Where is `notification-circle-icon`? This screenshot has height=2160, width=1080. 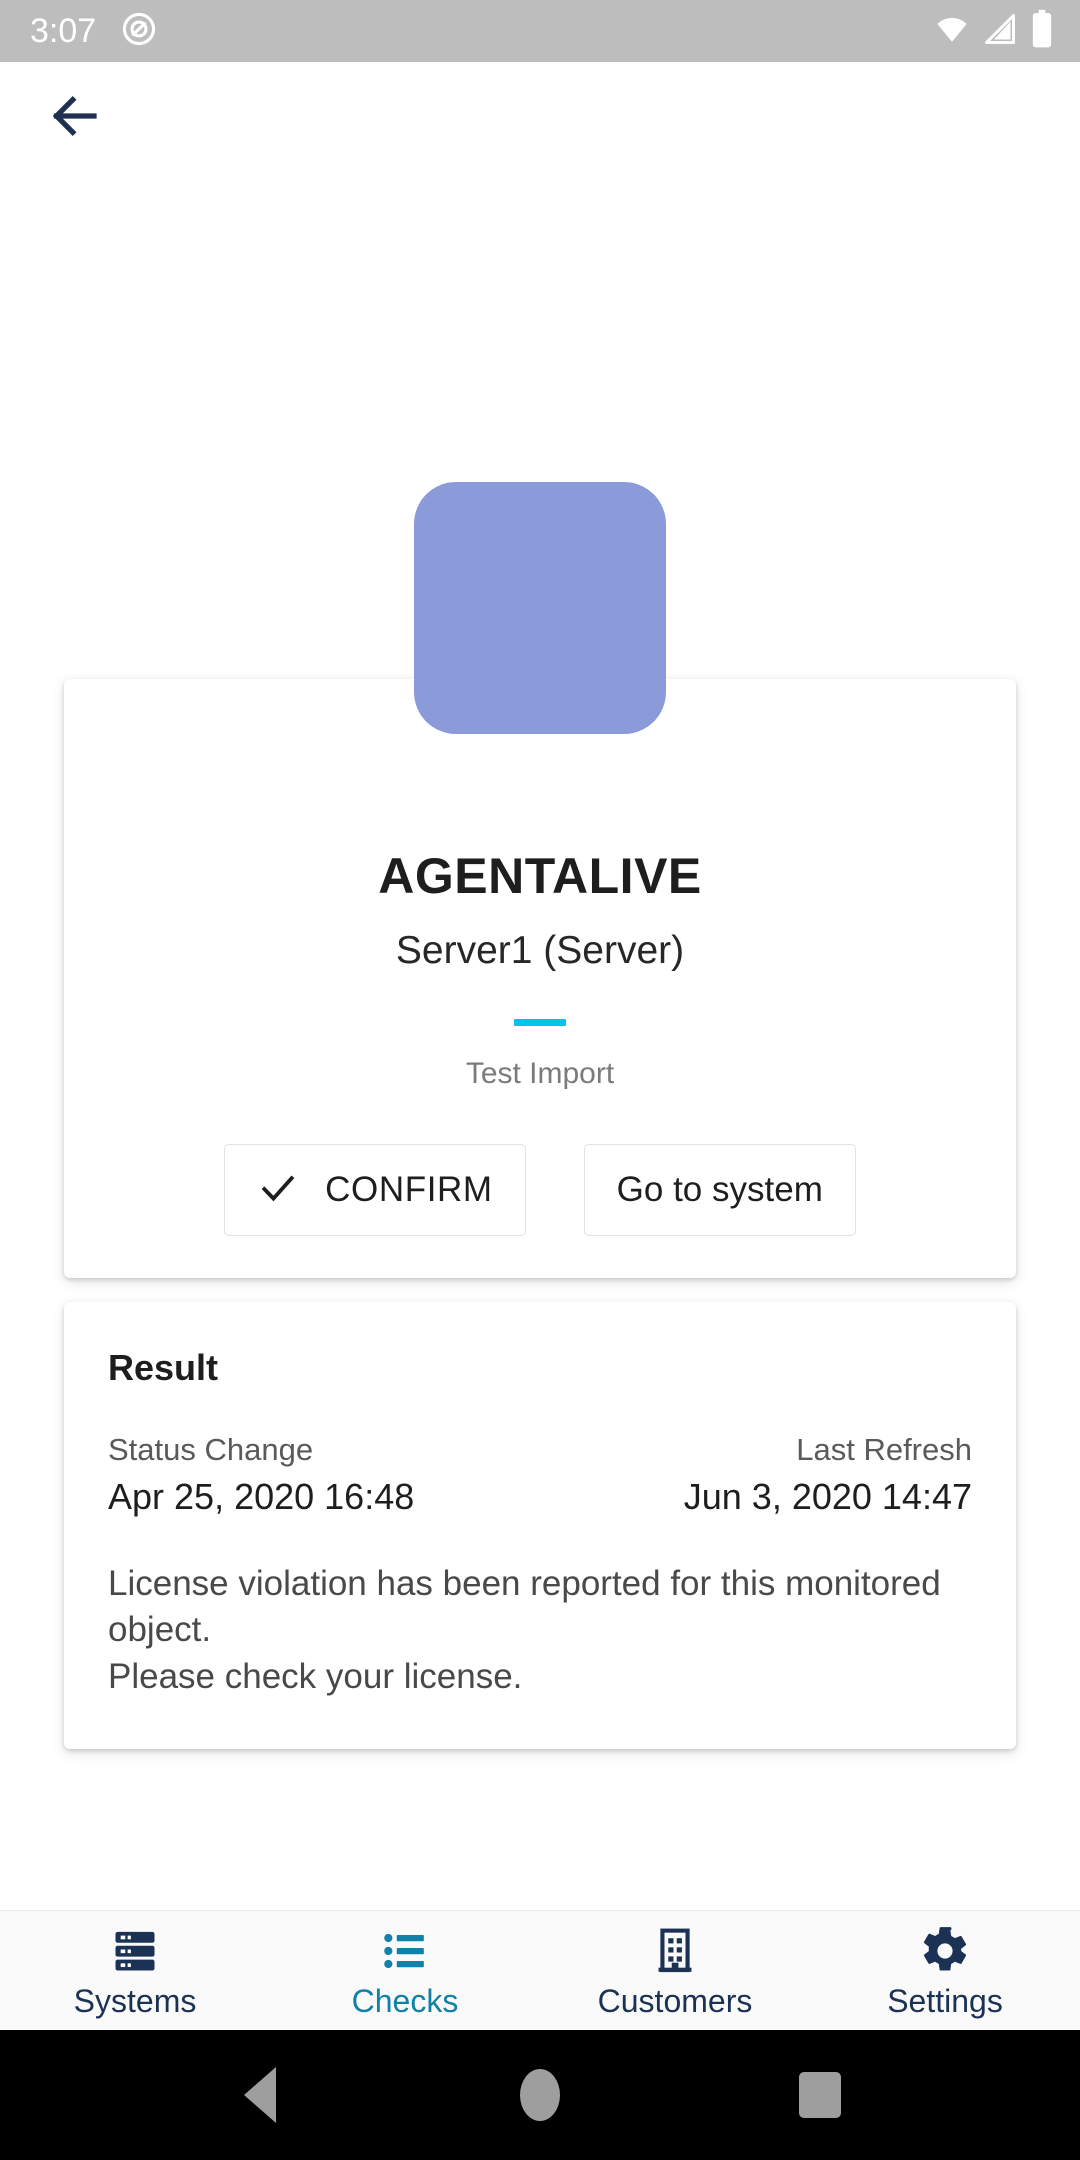
notification-circle-icon is located at coordinates (139, 31).